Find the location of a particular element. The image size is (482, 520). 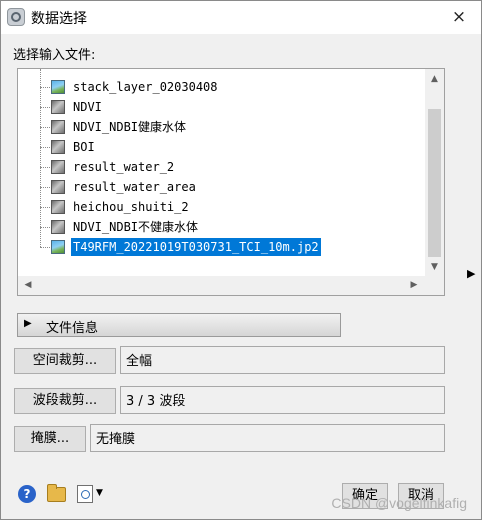

file-name: NDVI is located at coordinates (87, 107).